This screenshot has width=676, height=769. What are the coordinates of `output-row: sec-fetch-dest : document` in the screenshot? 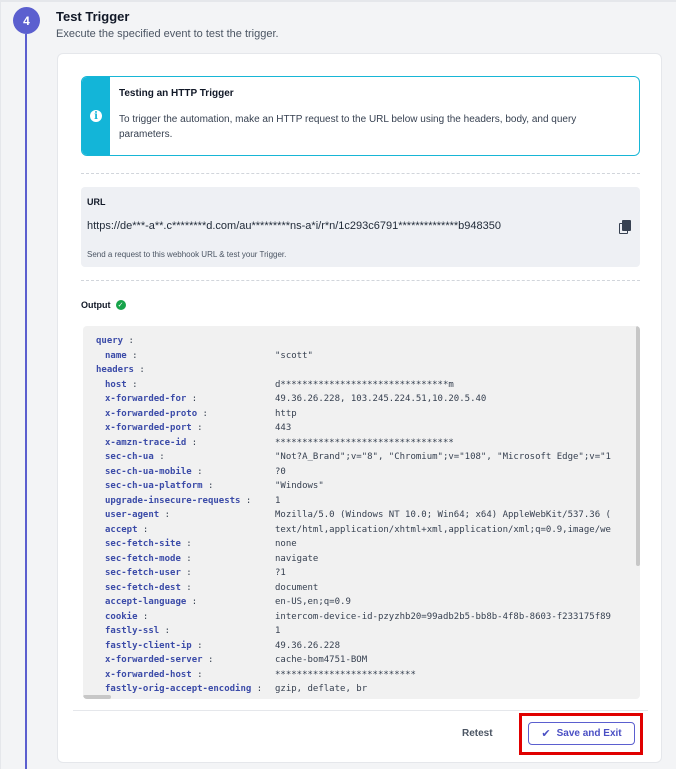 It's located at (370, 588).